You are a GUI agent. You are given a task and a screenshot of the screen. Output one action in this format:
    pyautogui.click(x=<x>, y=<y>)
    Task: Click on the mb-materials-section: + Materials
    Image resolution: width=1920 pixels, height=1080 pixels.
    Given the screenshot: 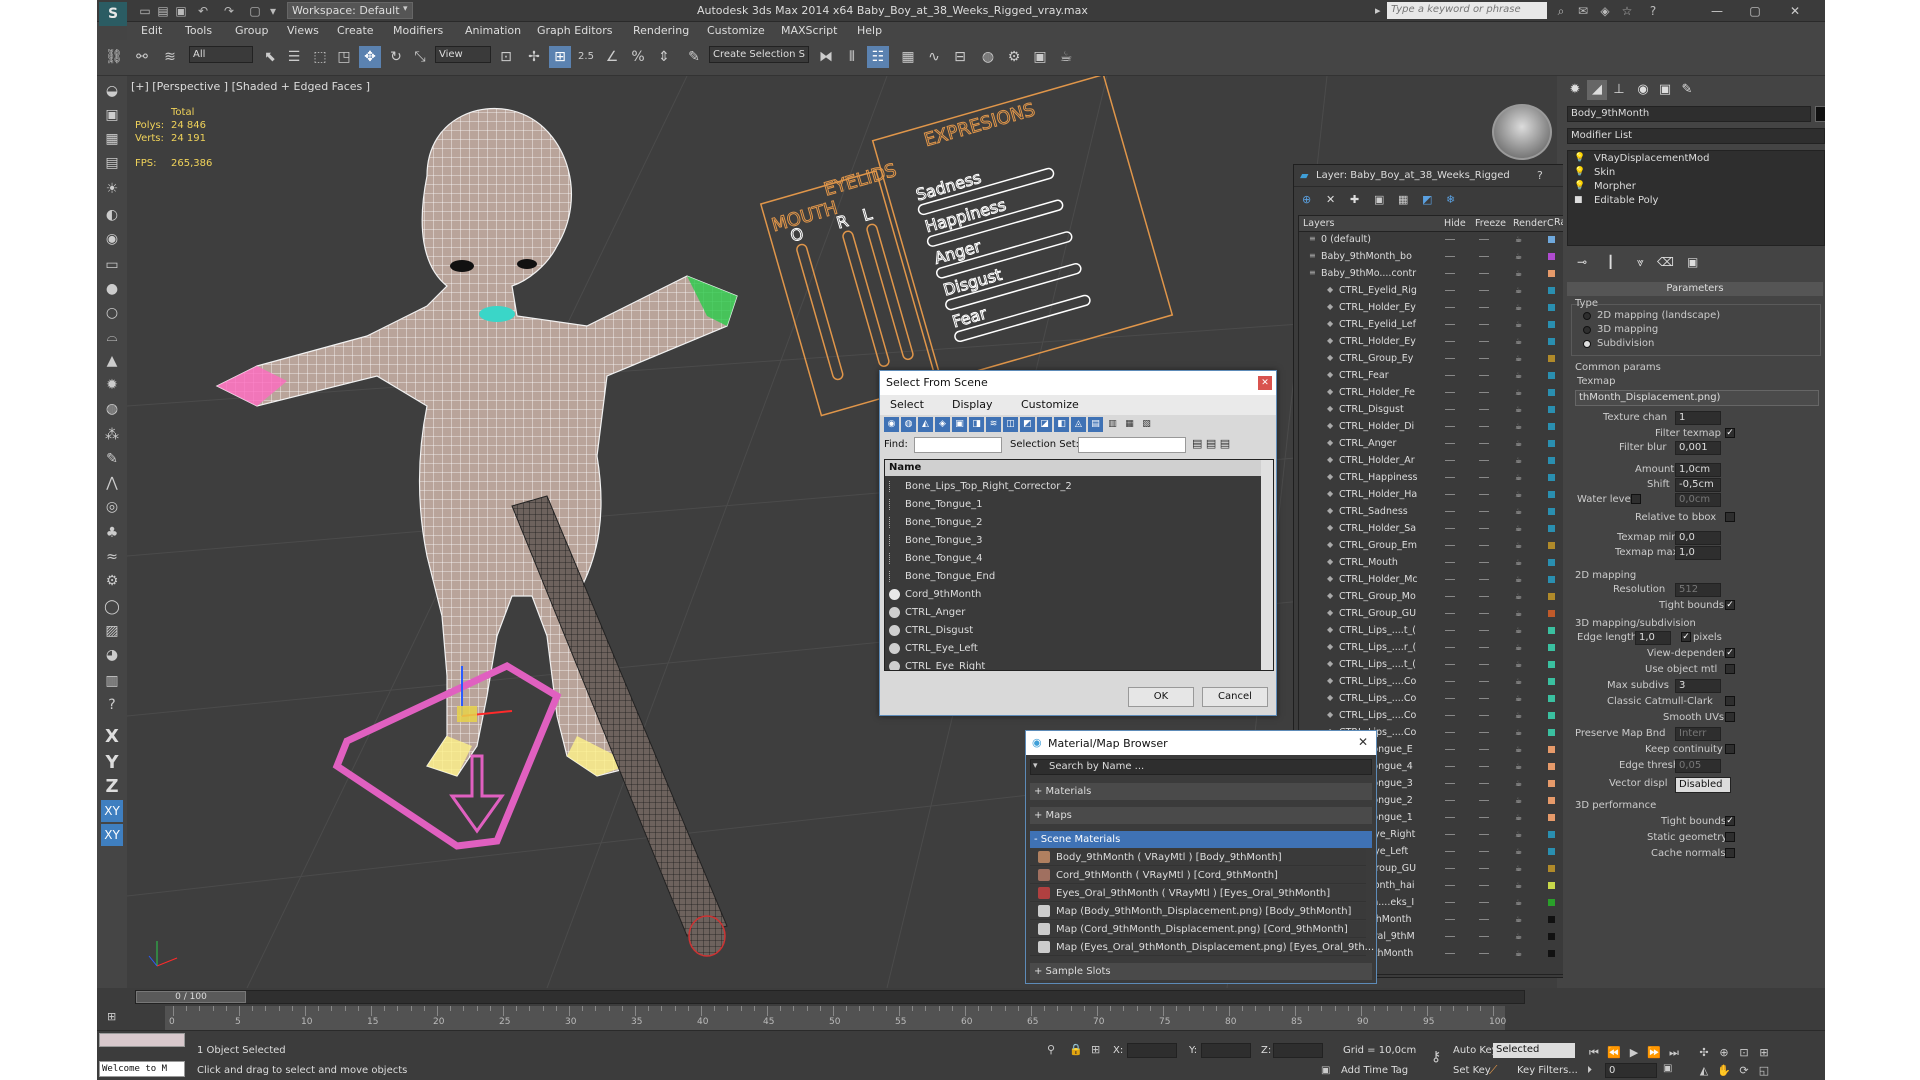 What is the action you would take?
    pyautogui.click(x=1201, y=791)
    